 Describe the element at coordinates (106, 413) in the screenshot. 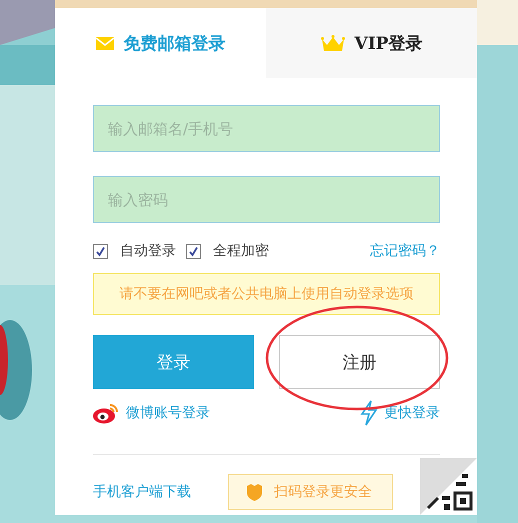

I see `eye-logo-icon` at that location.